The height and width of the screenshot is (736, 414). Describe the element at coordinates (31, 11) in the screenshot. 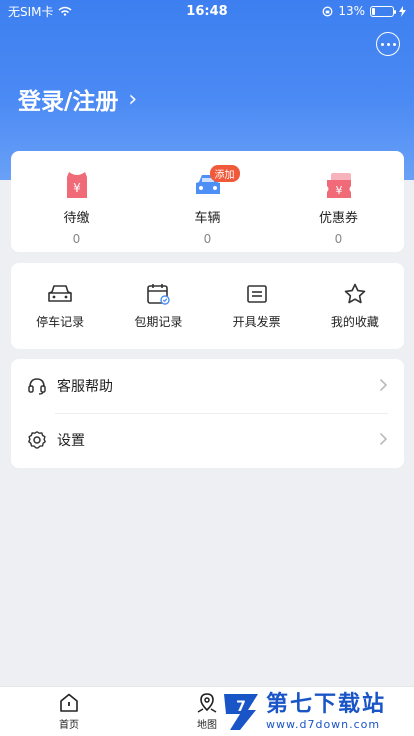

I see `carrier-label: 无SIM卡` at that location.